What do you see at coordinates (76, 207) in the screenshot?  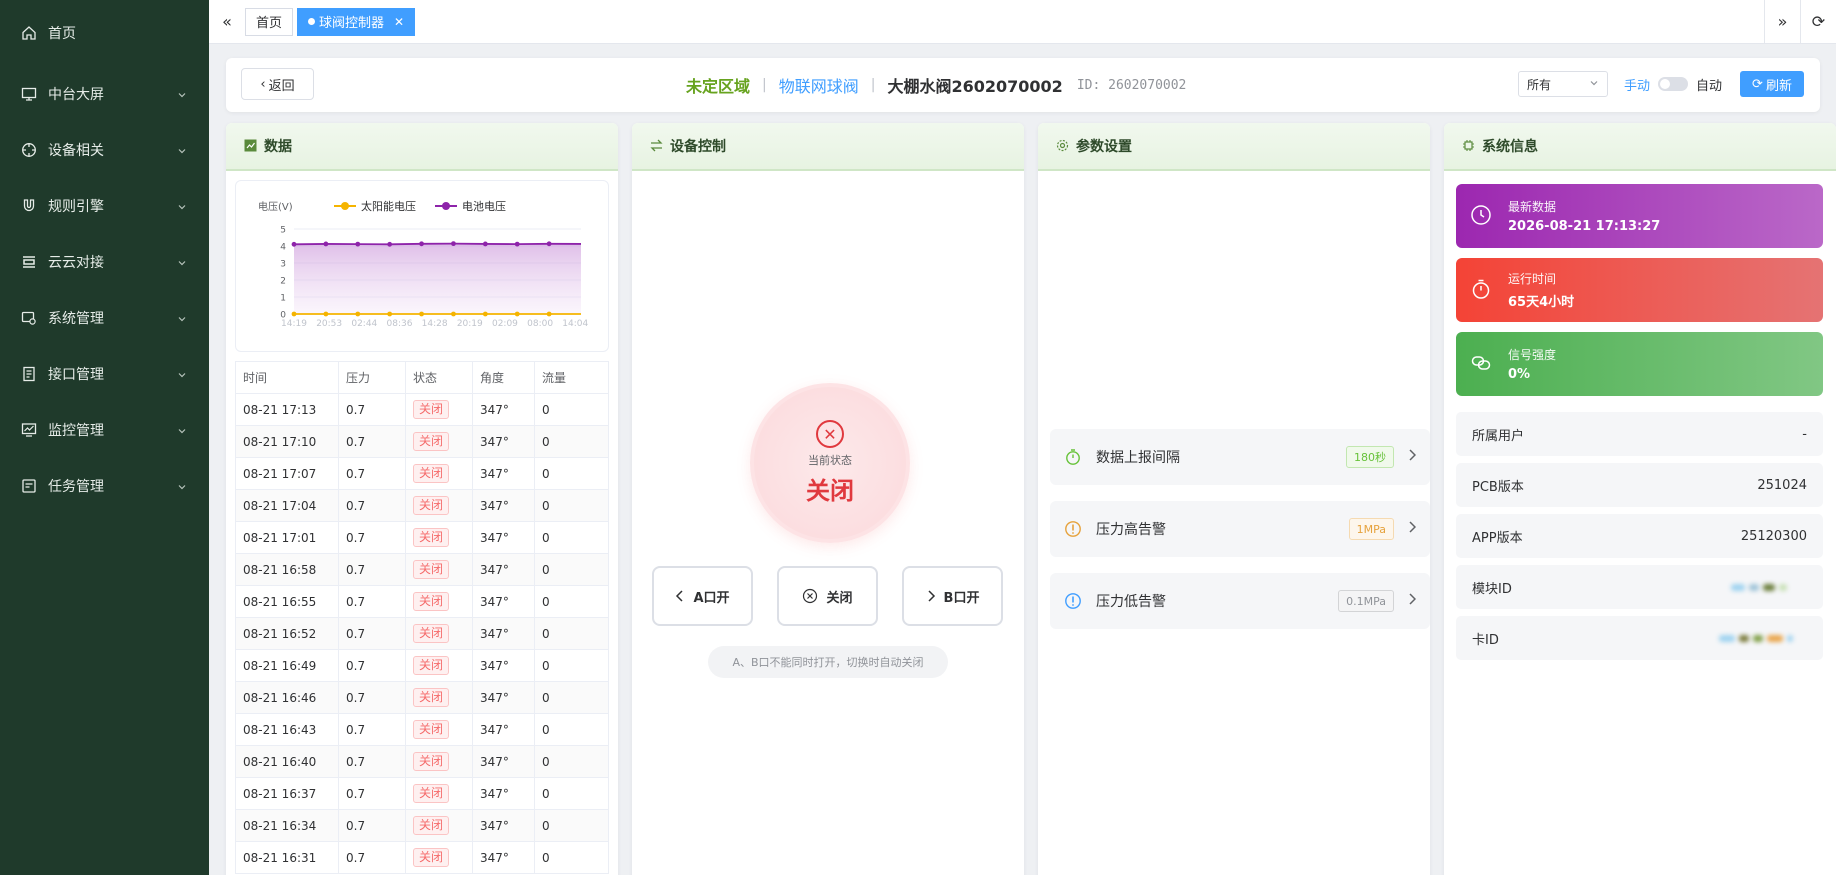 I see `sidebar-item-label: 规则引擎` at bounding box center [76, 207].